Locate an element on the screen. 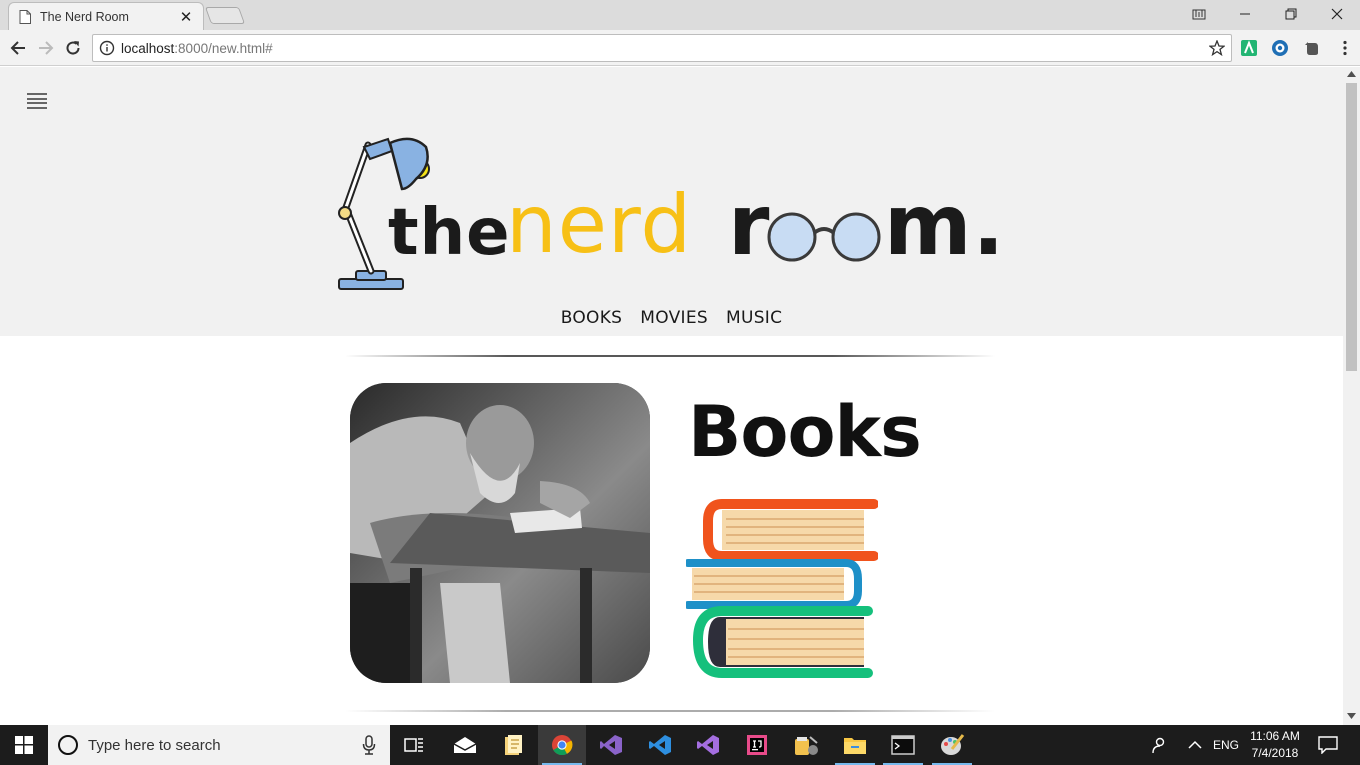 The height and width of the screenshot is (765, 1360). address-bar: localhost:8000/new.html# is located at coordinates (662, 48).